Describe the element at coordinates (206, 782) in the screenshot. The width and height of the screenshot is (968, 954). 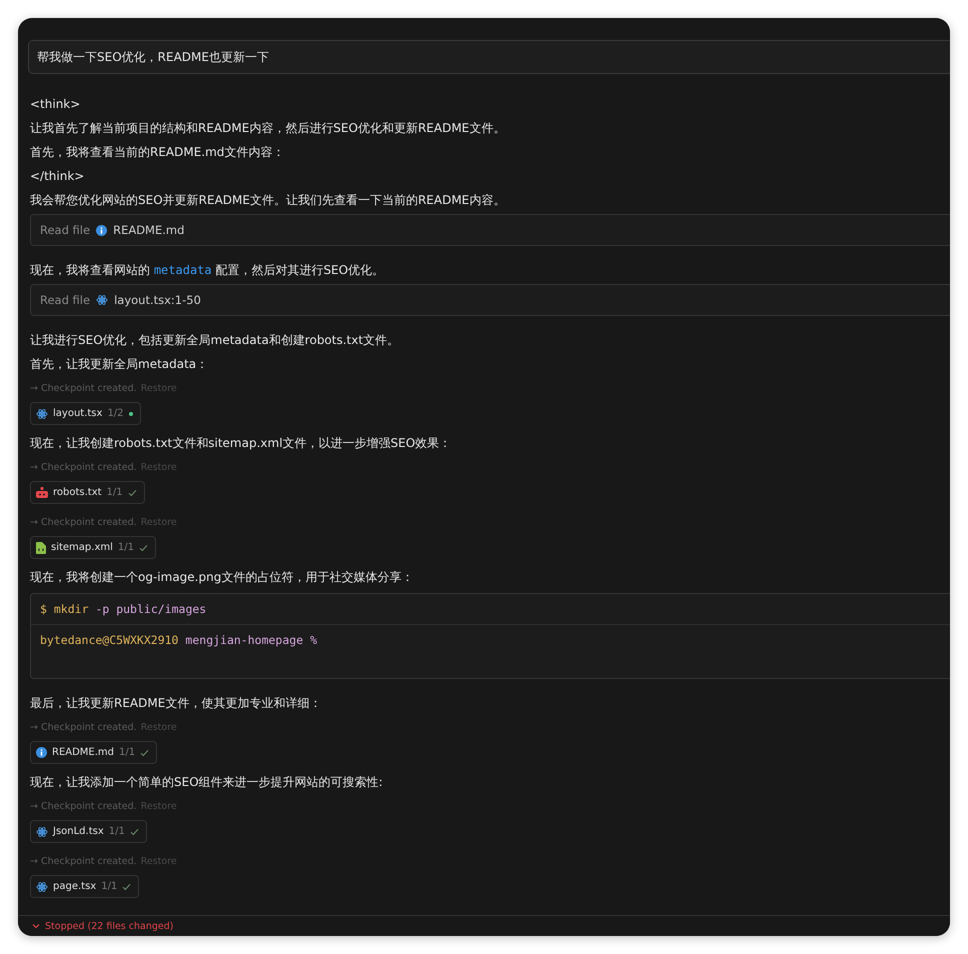
I see `message-text: 现在，让我添加一个简单的SEO组件来进一步提升网站的可搜索性:` at that location.